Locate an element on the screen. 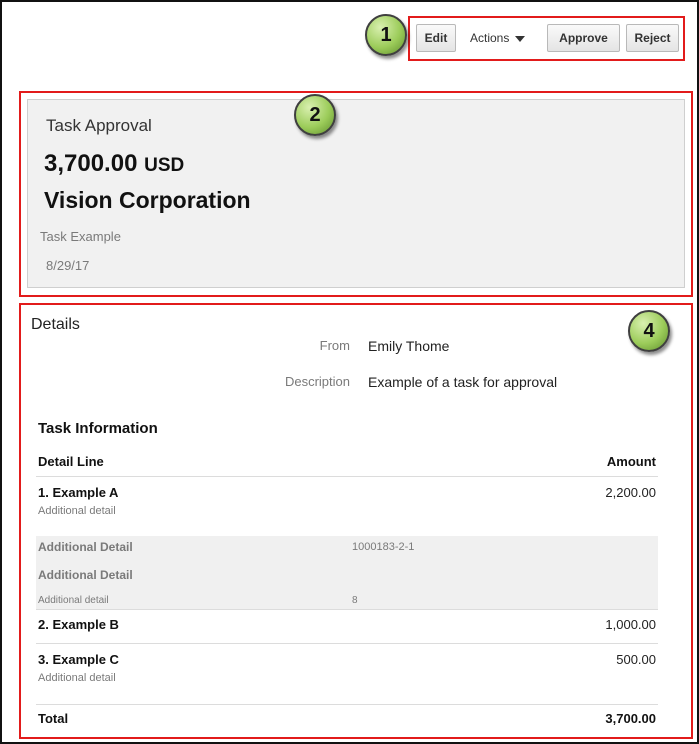 Image resolution: width=699 pixels, height=744 pixels. actions-label: Actions is located at coordinates (490, 38).